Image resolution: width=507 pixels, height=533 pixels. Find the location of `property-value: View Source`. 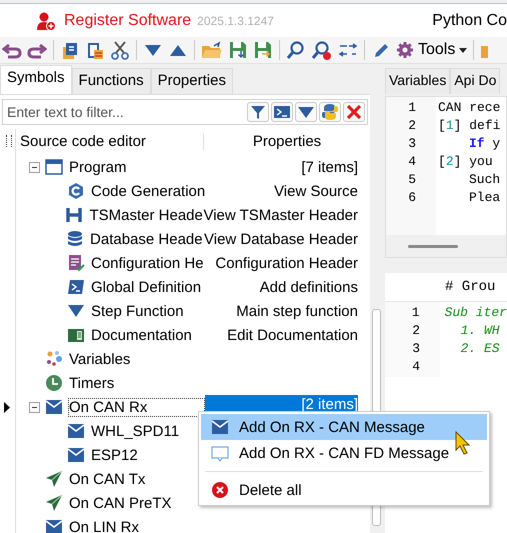

property-value: View Source is located at coordinates (316, 191).